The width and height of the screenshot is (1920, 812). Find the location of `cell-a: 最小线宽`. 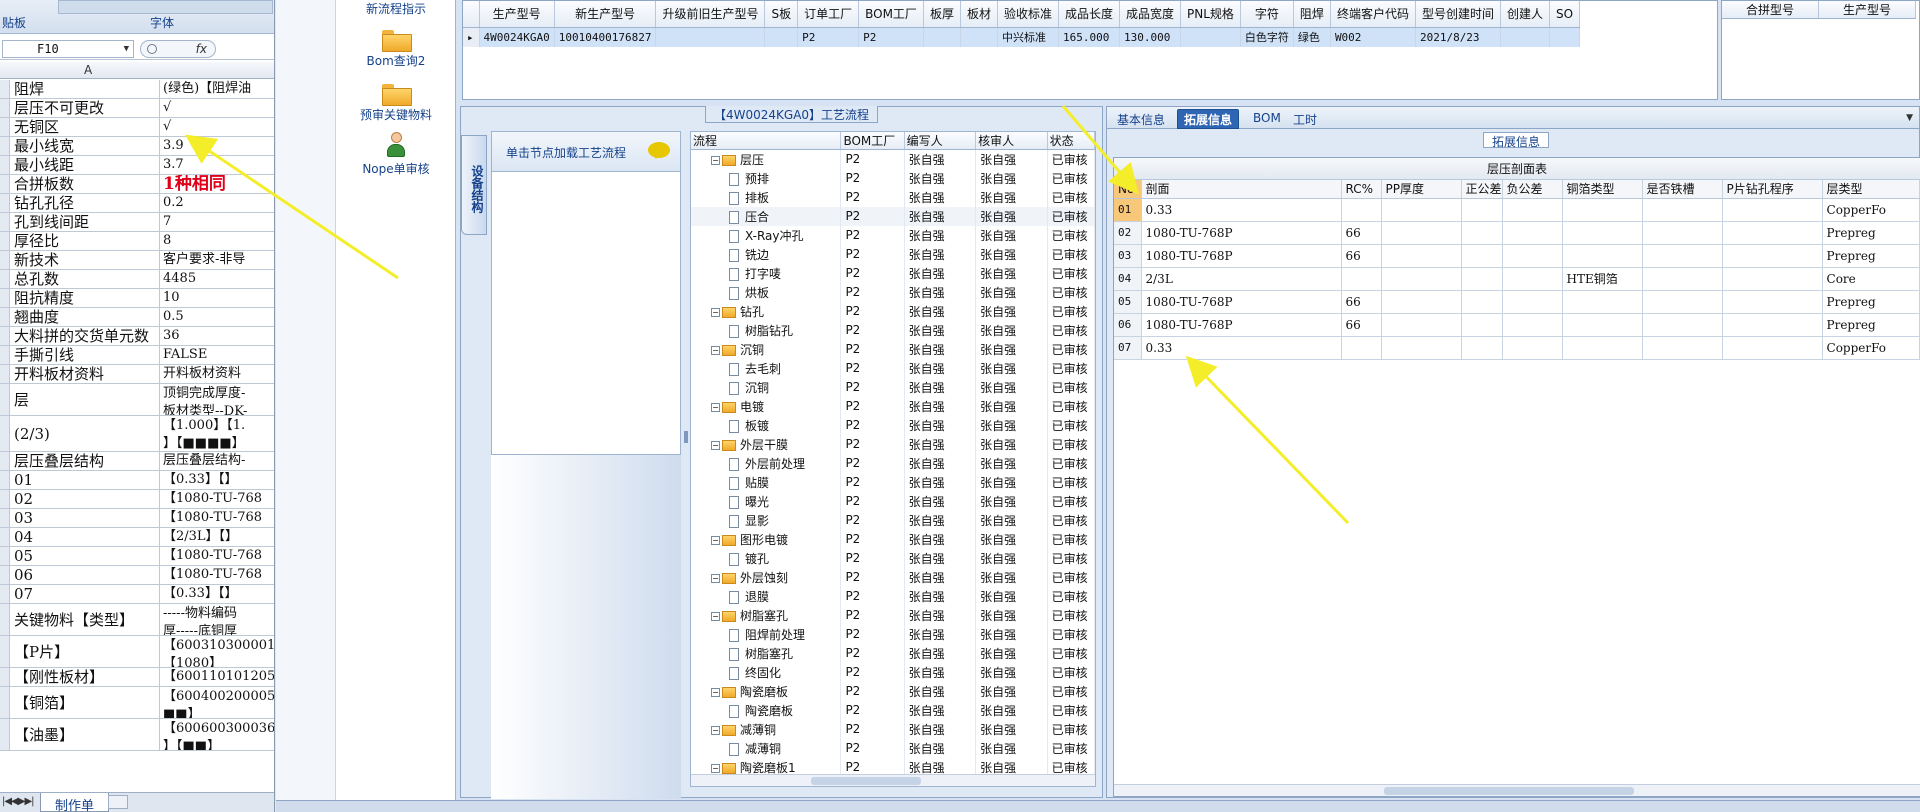

cell-a: 最小线宽 is located at coordinates (80, 146).